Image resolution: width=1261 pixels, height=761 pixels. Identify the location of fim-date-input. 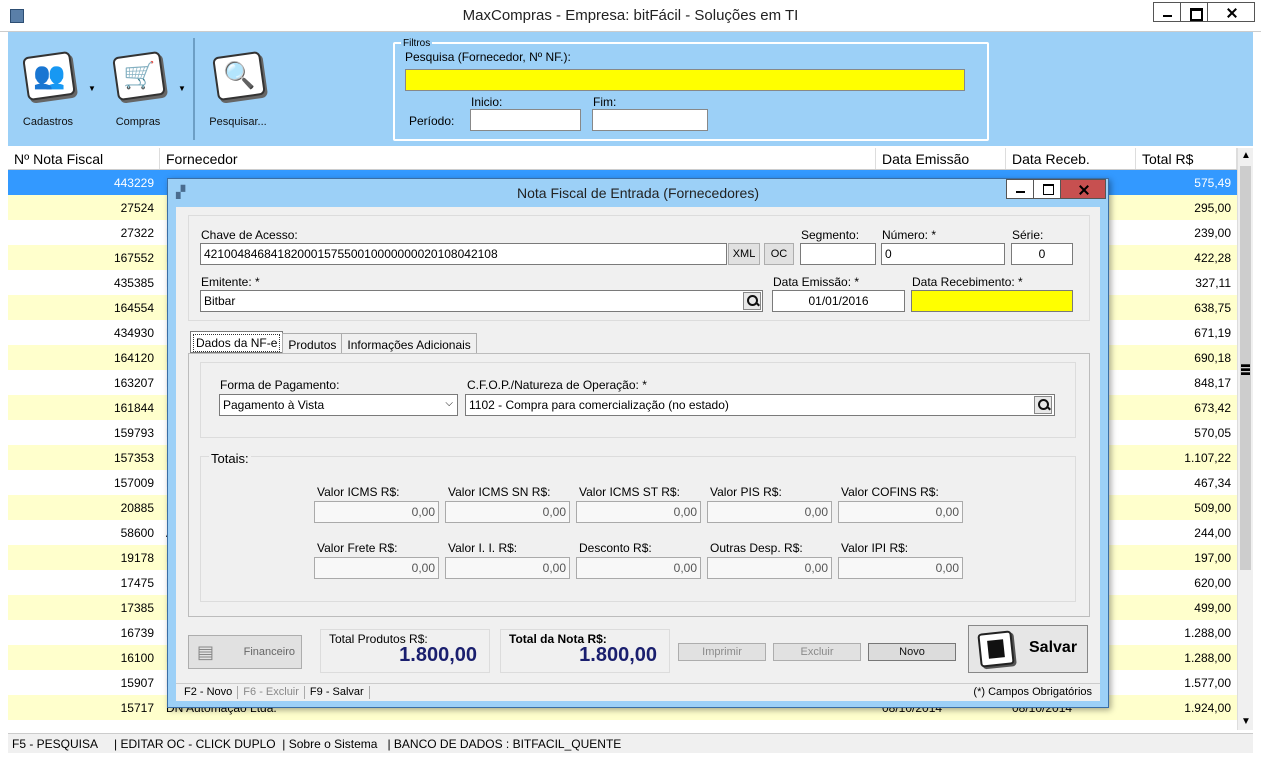
(650, 120).